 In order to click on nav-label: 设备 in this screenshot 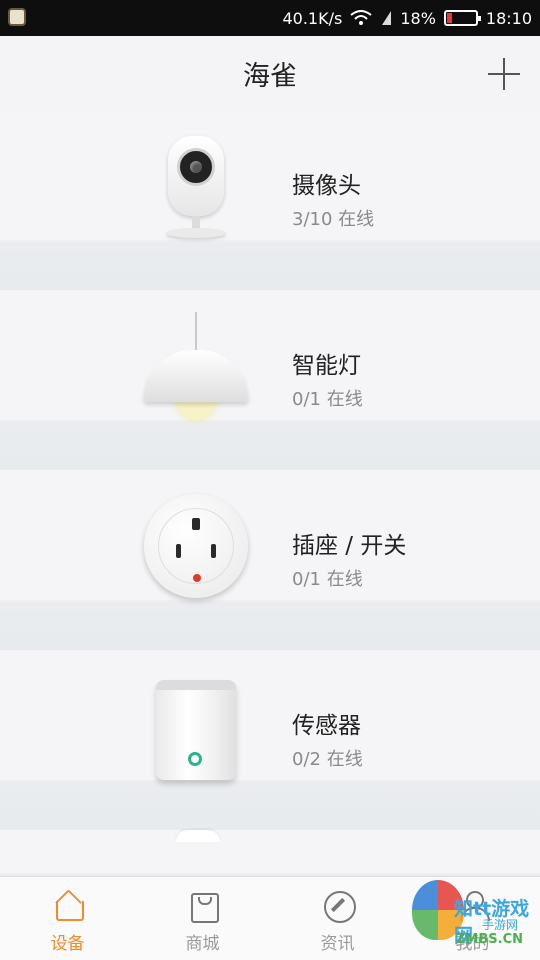, I will do `click(67, 944)`.